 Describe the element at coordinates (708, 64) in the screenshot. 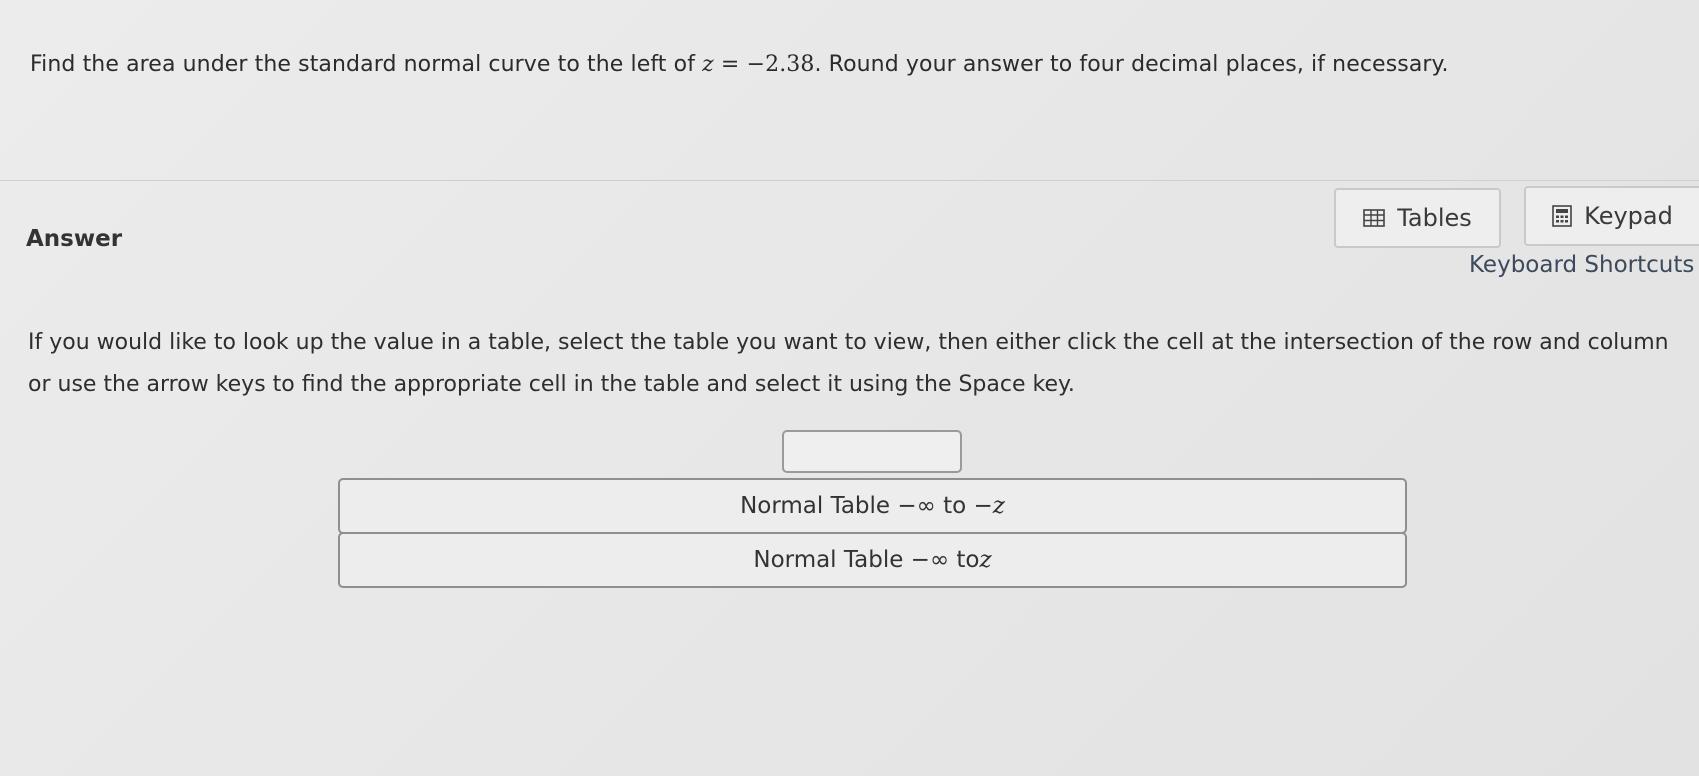

I see `z-variable: z` at that location.